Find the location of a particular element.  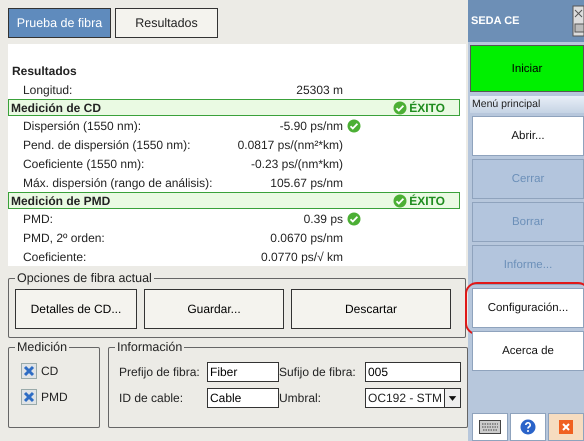

checkbox-label: PMD is located at coordinates (54, 397).